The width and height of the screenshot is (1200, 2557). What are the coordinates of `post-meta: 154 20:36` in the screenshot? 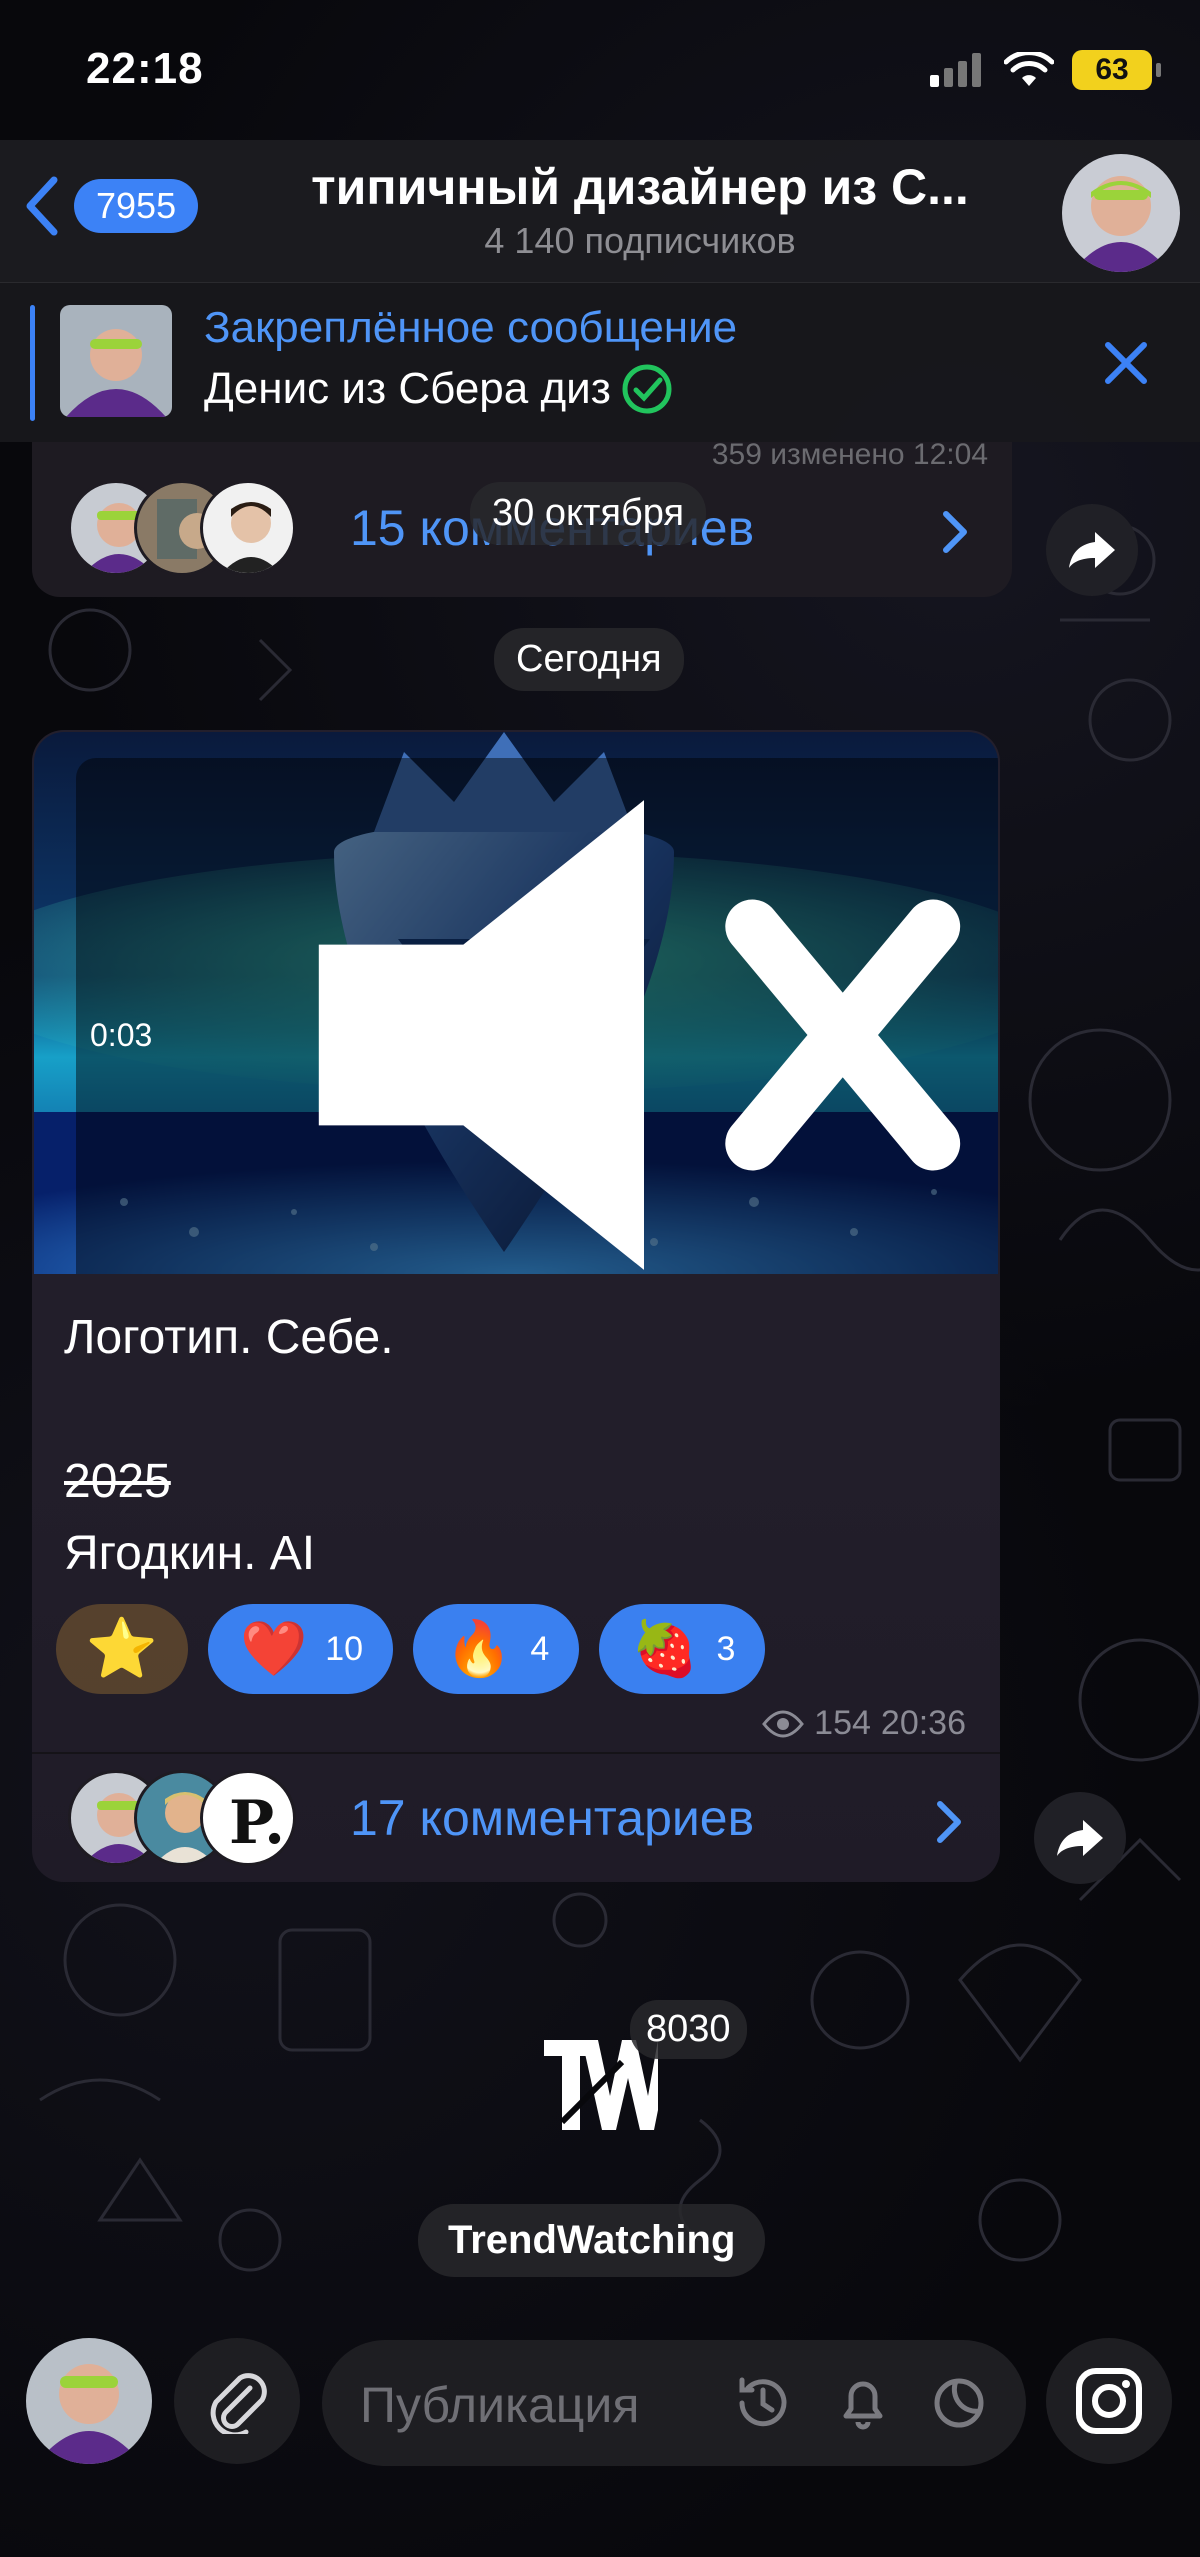 It's located at (864, 1723).